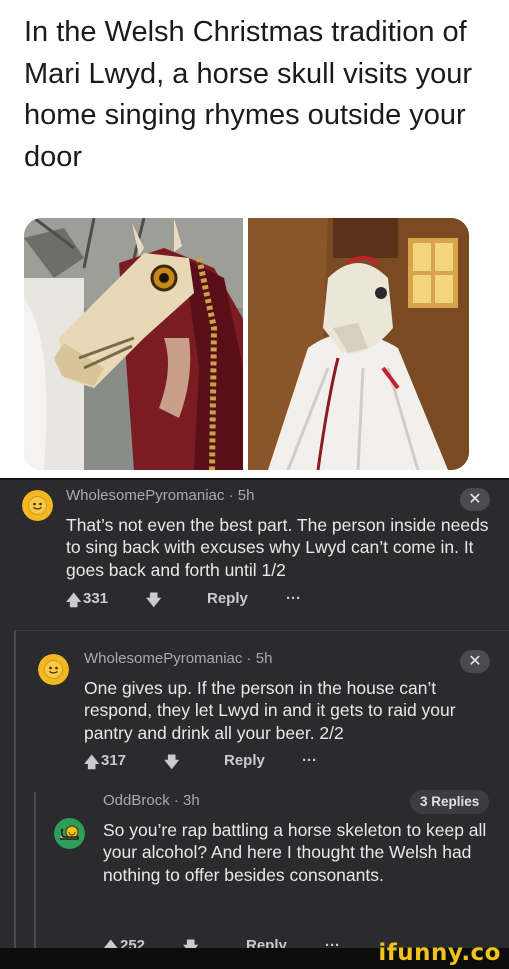  I want to click on comment-actions: 🡅 331 🡇 Reply ···, so click(216, 600).